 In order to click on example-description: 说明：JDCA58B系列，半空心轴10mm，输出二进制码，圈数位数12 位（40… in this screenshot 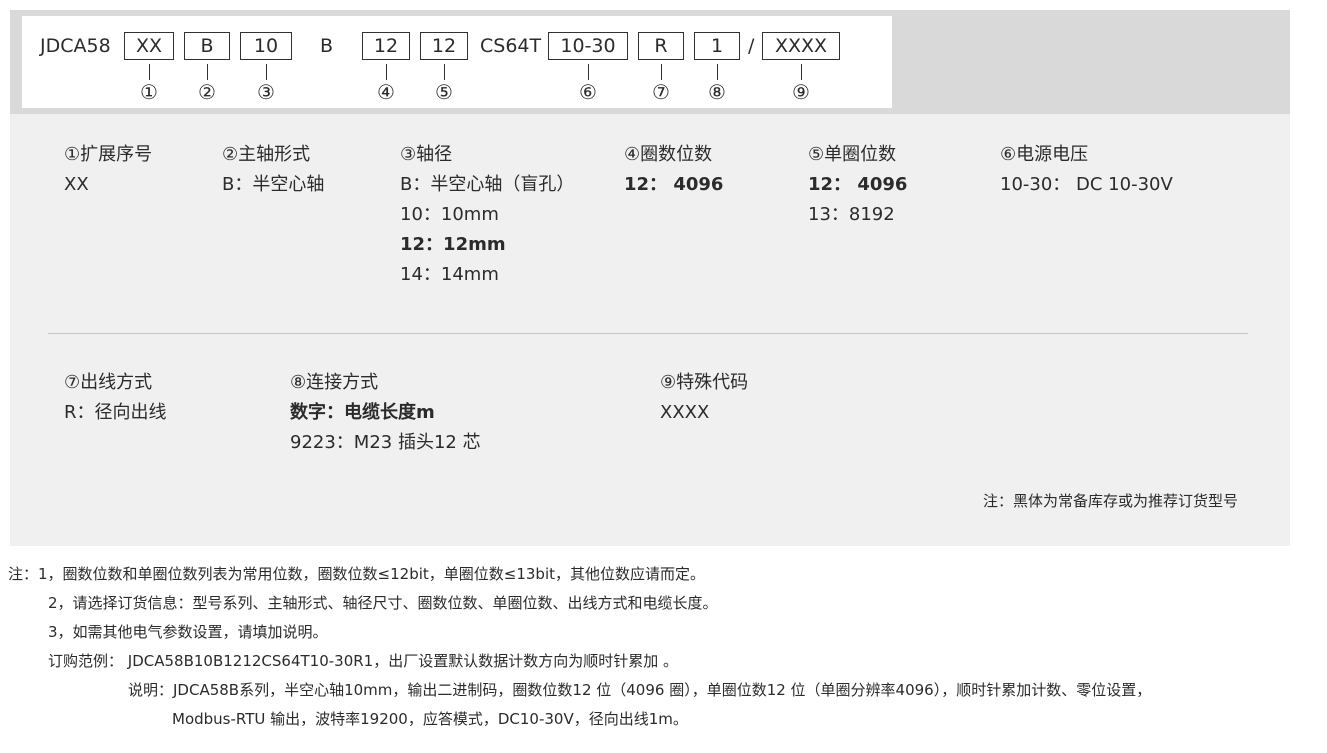, I will do `click(640, 690)`.